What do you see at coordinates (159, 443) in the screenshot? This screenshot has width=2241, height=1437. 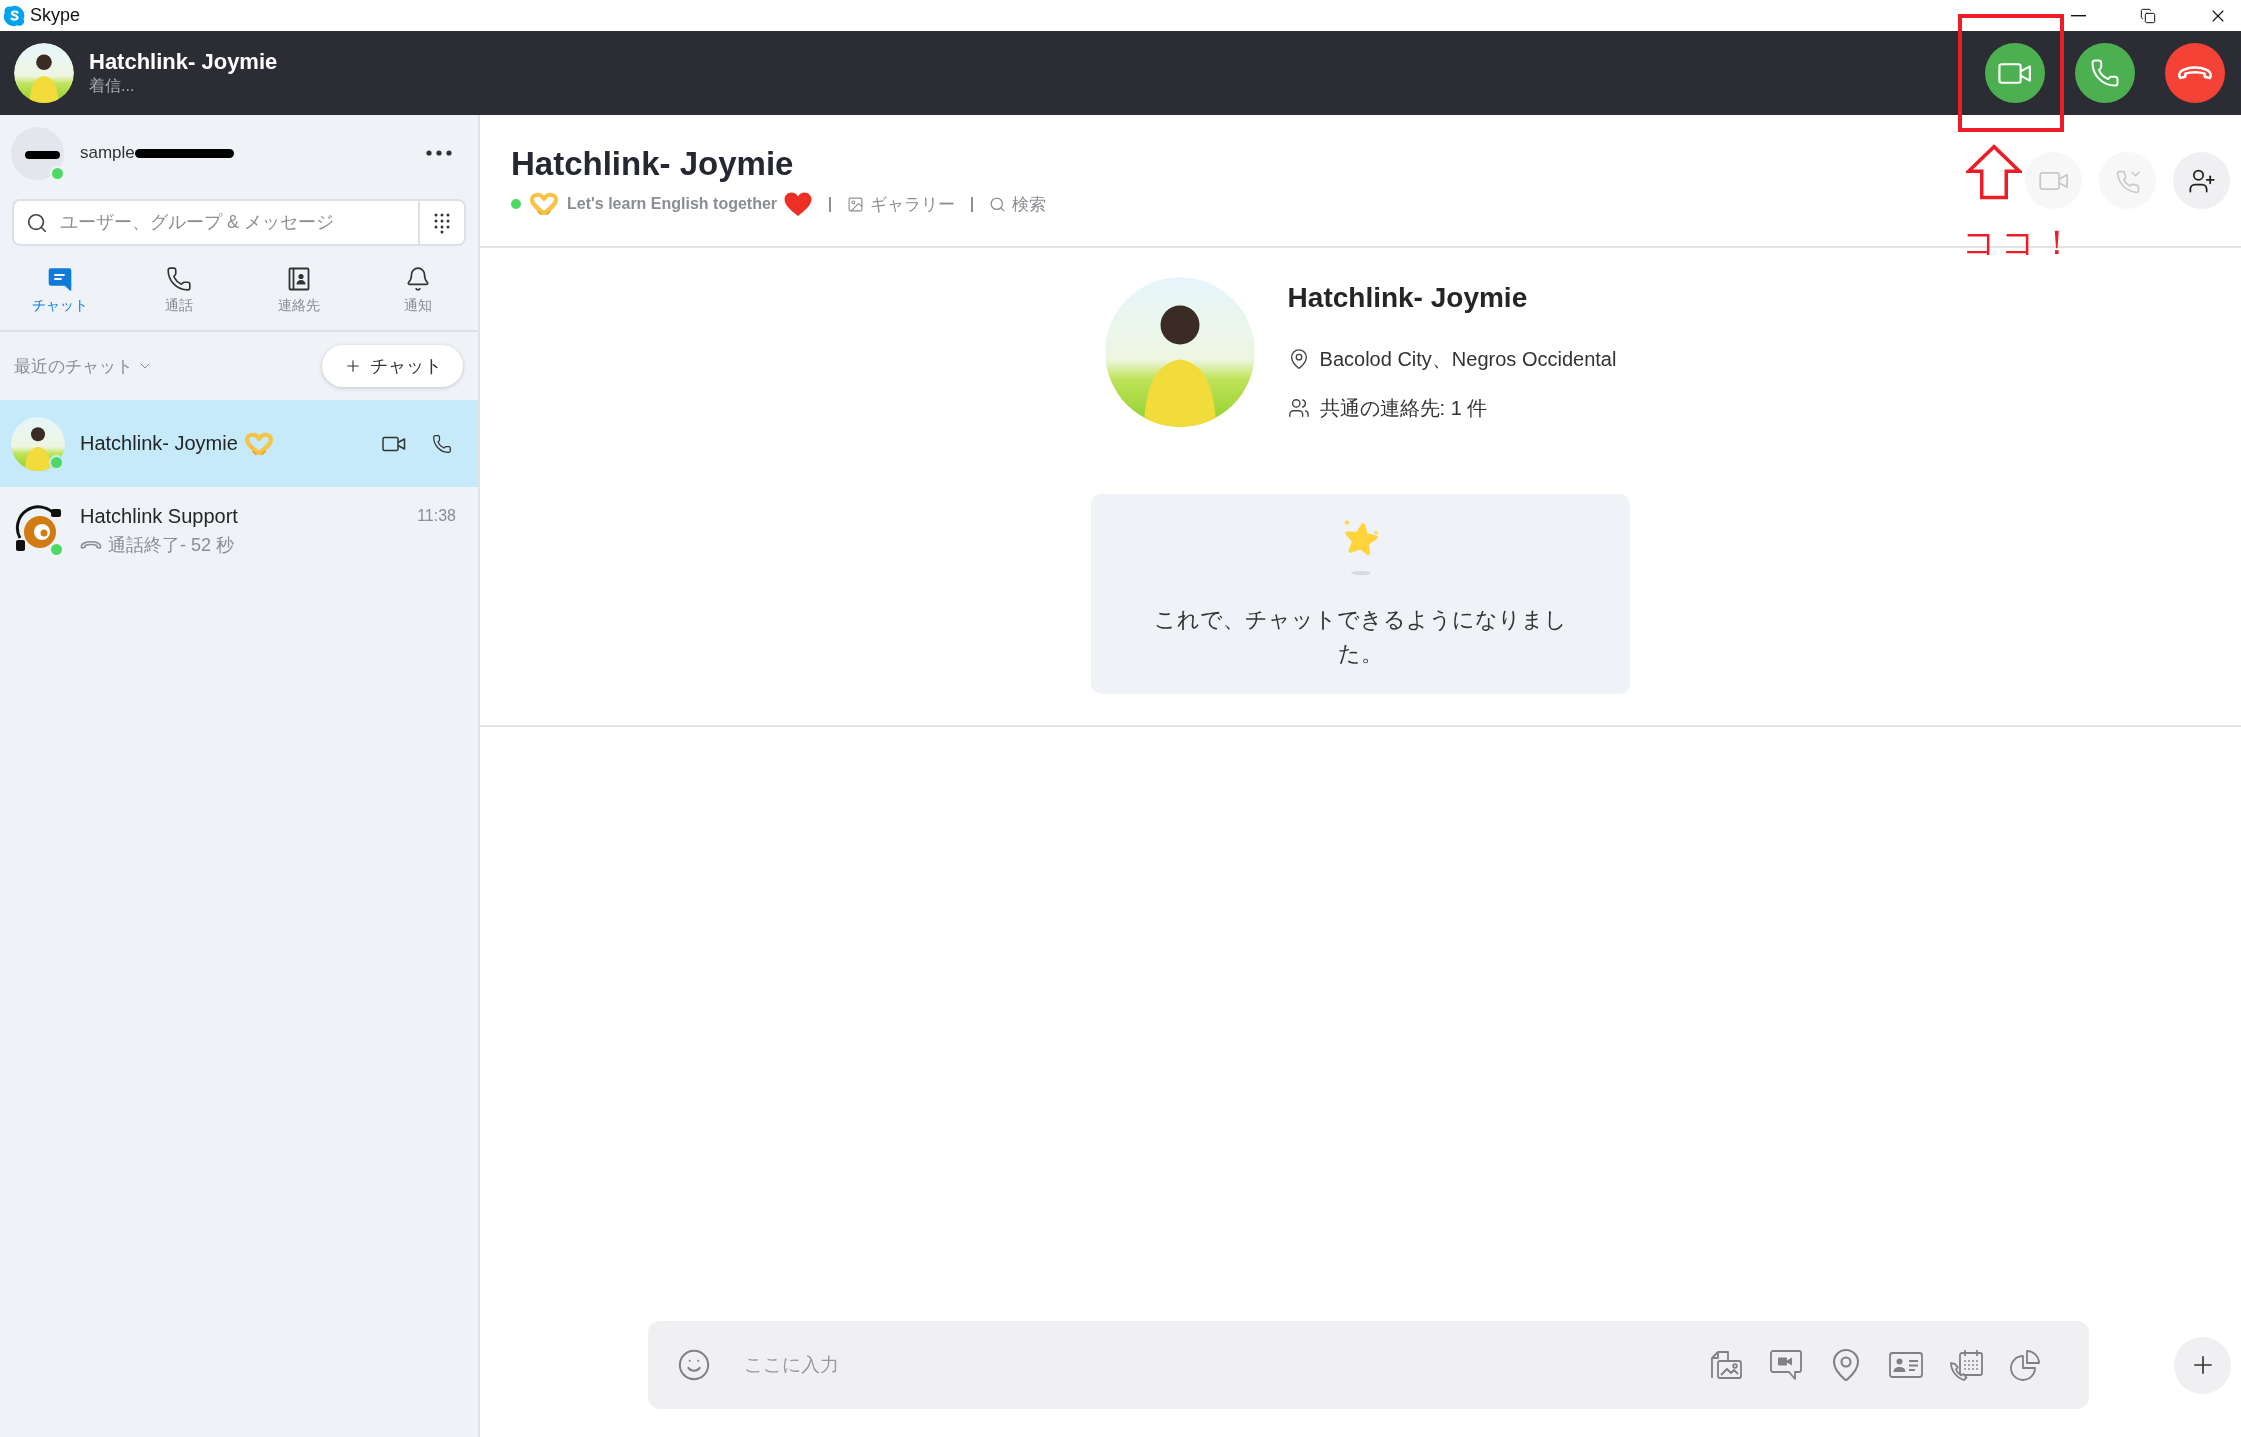 I see `contact-name: Hatchlink- Joymie` at bounding box center [159, 443].